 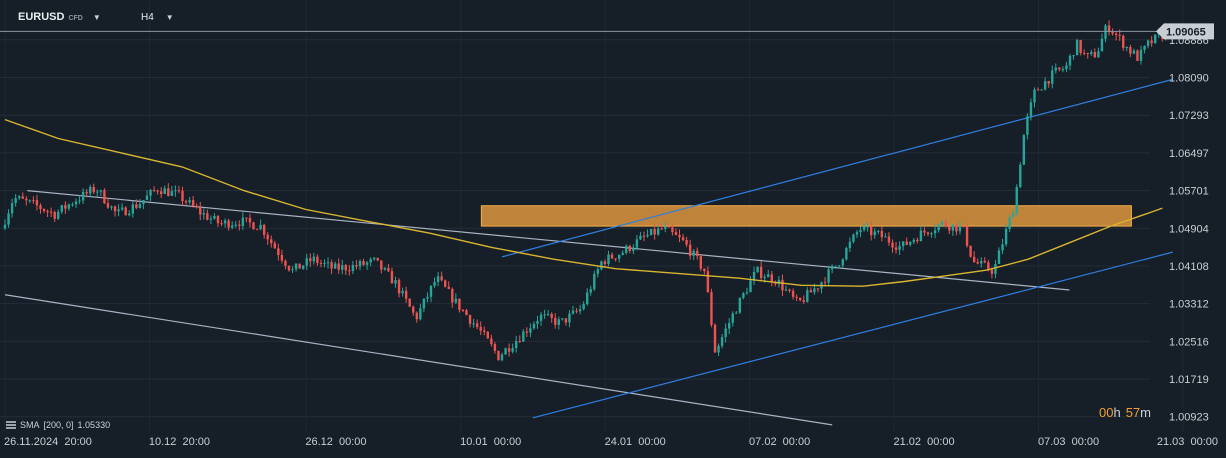 What do you see at coordinates (1189, 116) in the screenshot?
I see `y-tick-label: 1.07293` at bounding box center [1189, 116].